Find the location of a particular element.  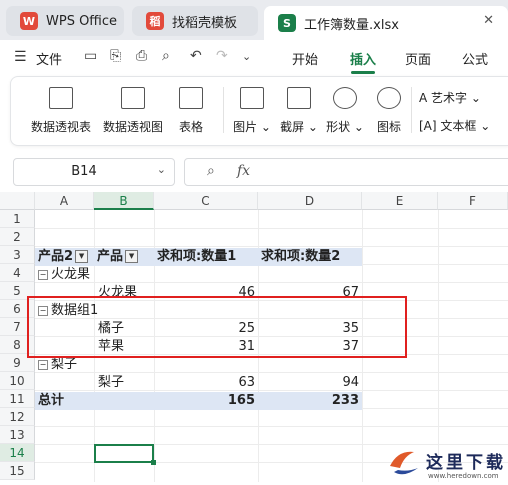

icons-button: 图标 is located at coordinates (389, 111).